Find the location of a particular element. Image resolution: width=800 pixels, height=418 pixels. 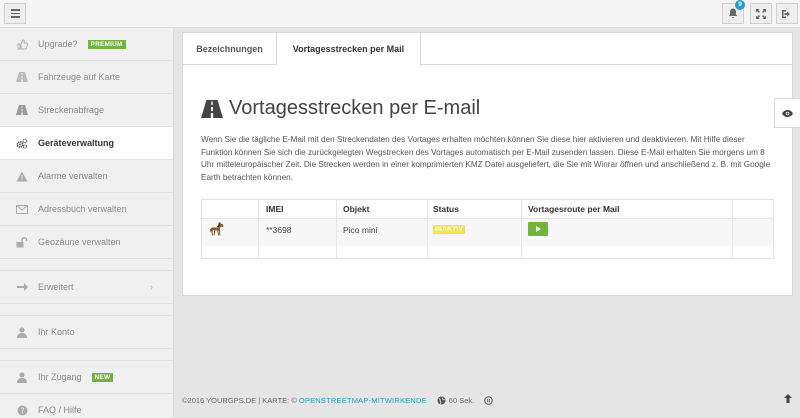

column-header-imei: IMEI is located at coordinates (275, 209).